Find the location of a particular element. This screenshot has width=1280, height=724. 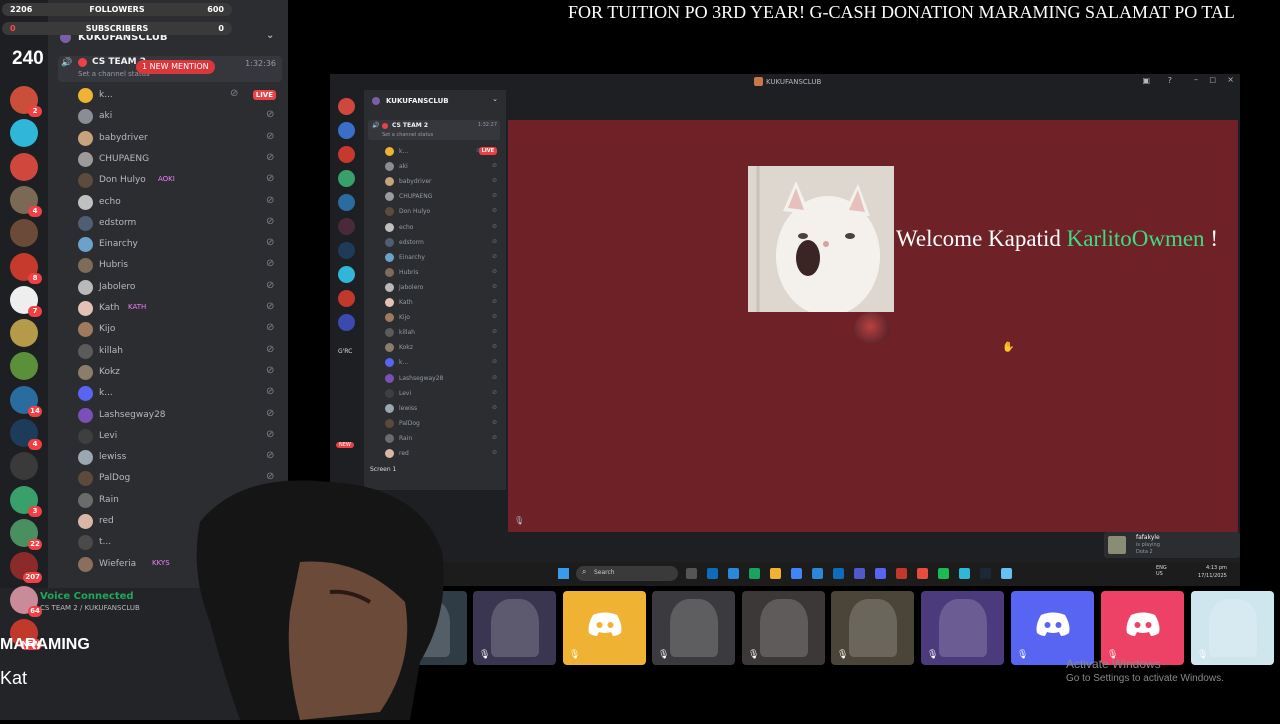

inner-voice-user: PalDog ⊘ is located at coordinates (441, 423).